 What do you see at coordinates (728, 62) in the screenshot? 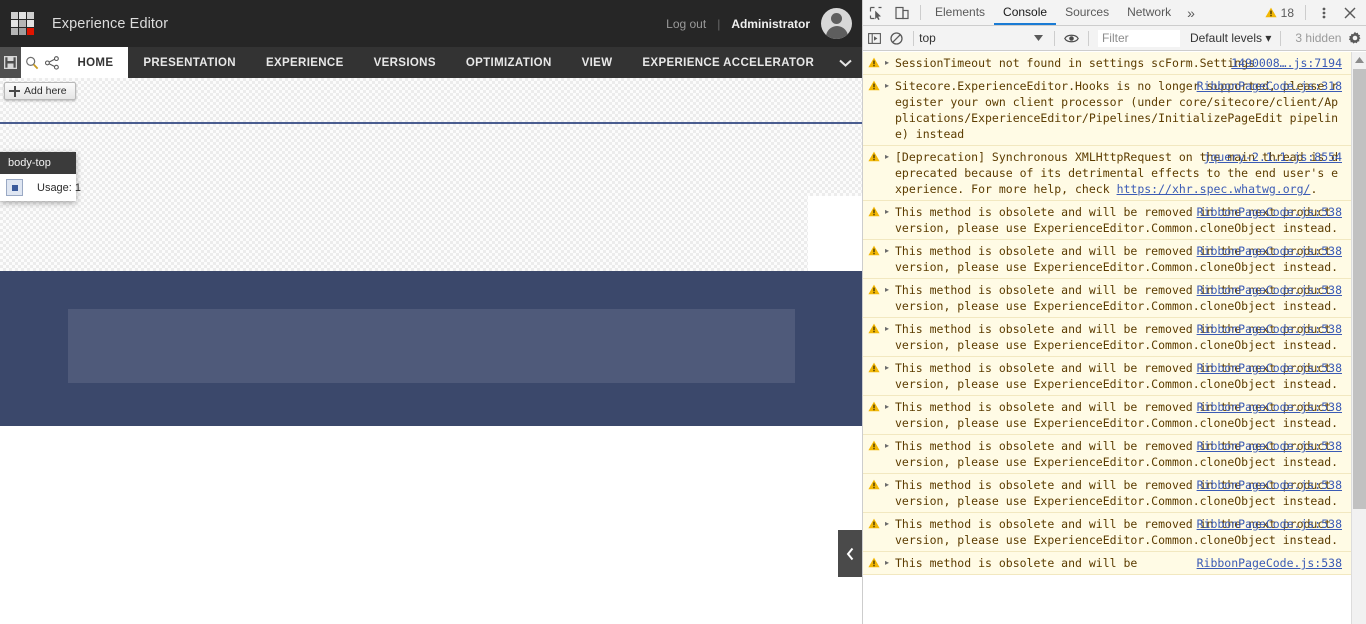
I see `ribbon-tab-experience-accelerator: EXPERIENCE ACCELERATOR` at bounding box center [728, 62].